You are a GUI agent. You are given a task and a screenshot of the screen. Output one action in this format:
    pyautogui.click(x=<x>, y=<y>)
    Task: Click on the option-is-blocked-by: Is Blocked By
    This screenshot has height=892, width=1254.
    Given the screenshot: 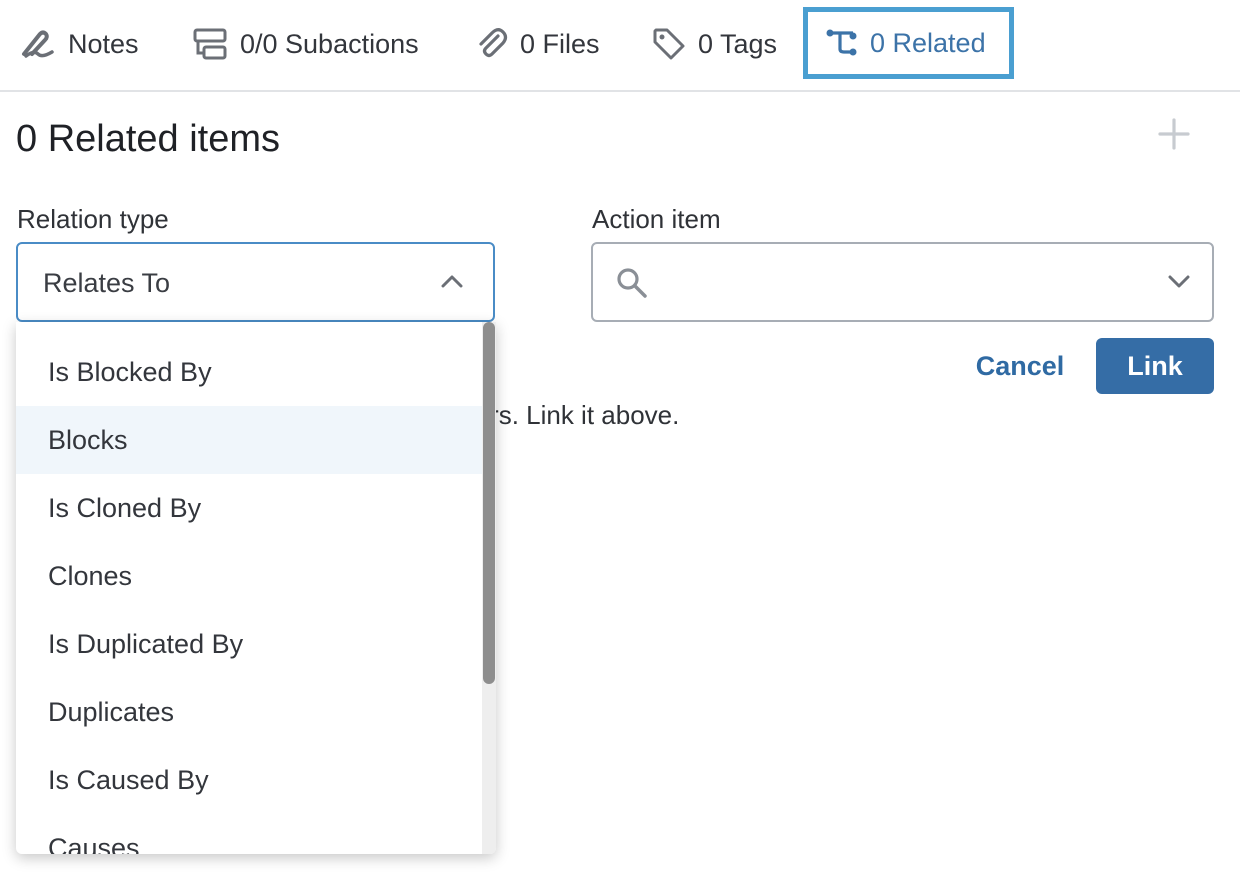 What is the action you would take?
    pyautogui.click(x=249, y=372)
    